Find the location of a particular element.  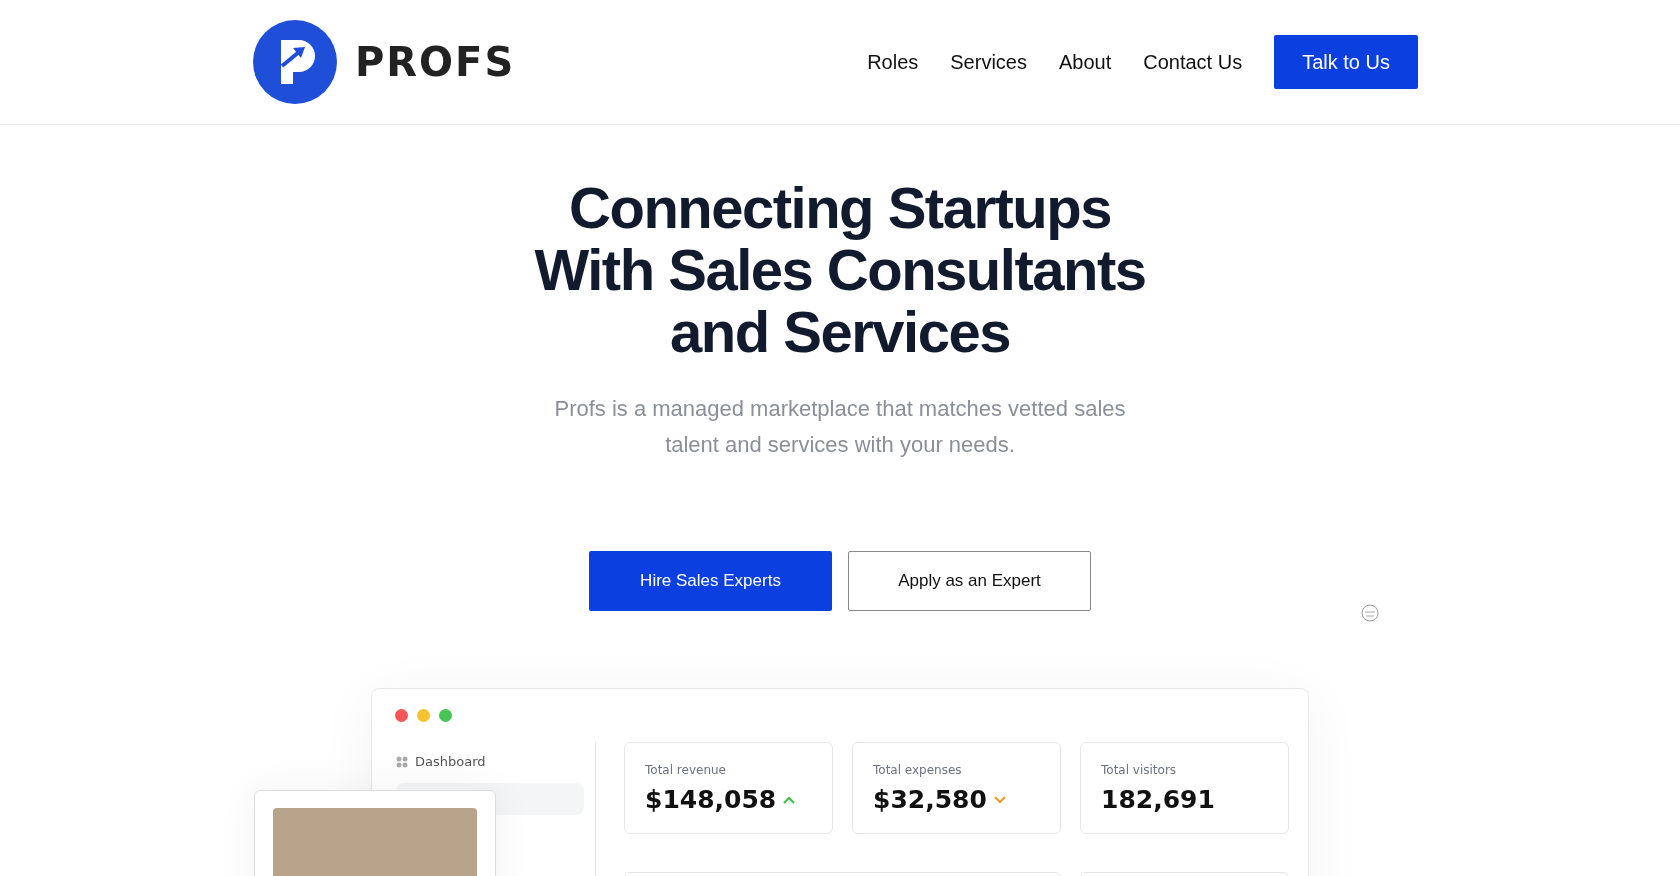

stat-label: Total revenue is located at coordinates (686, 770).